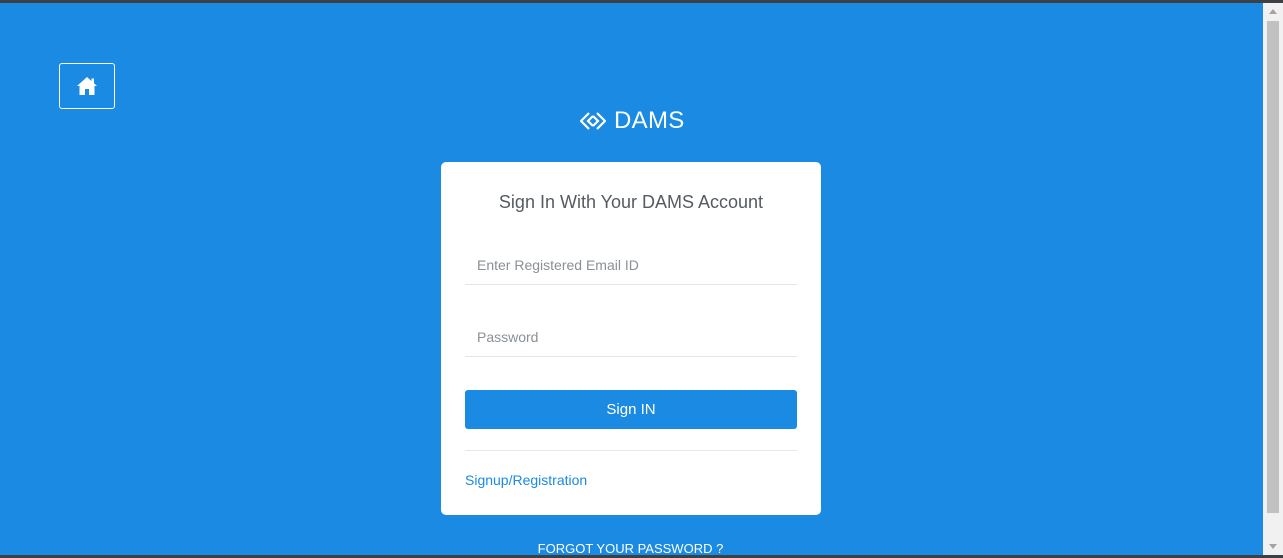 This screenshot has width=1283, height=558. Describe the element at coordinates (631, 265) in the screenshot. I see `email-field` at that location.